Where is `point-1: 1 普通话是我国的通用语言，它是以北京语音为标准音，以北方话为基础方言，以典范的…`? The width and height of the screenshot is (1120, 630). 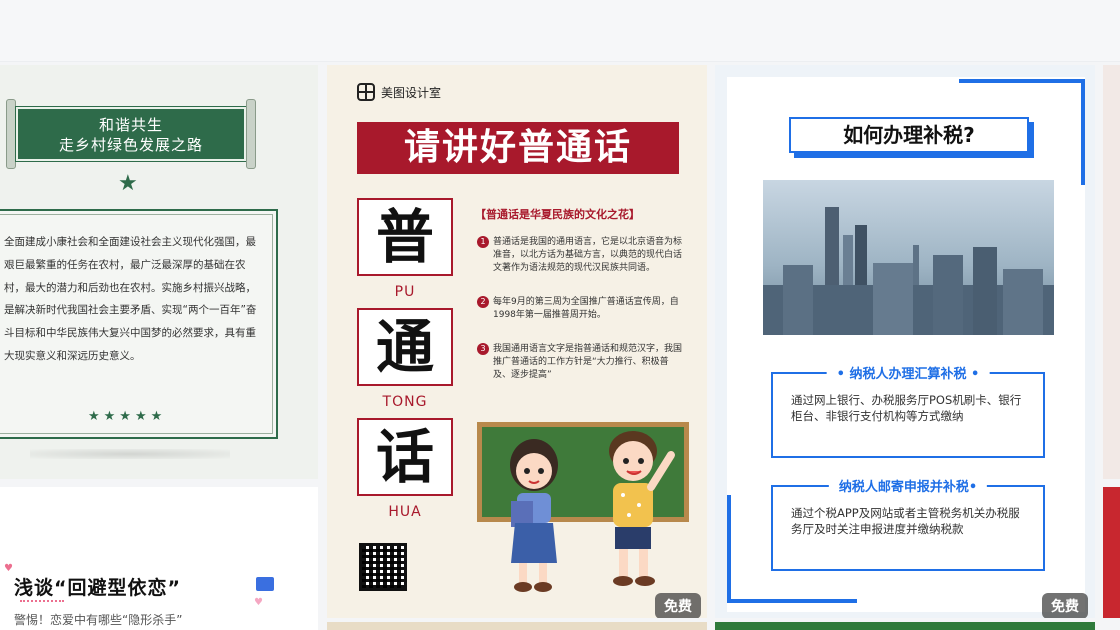
point-1: 1 普通话是我国的通用语言，它是以北京语音为标准音，以北方话为基础方言，以典范的… is located at coordinates (580, 255).